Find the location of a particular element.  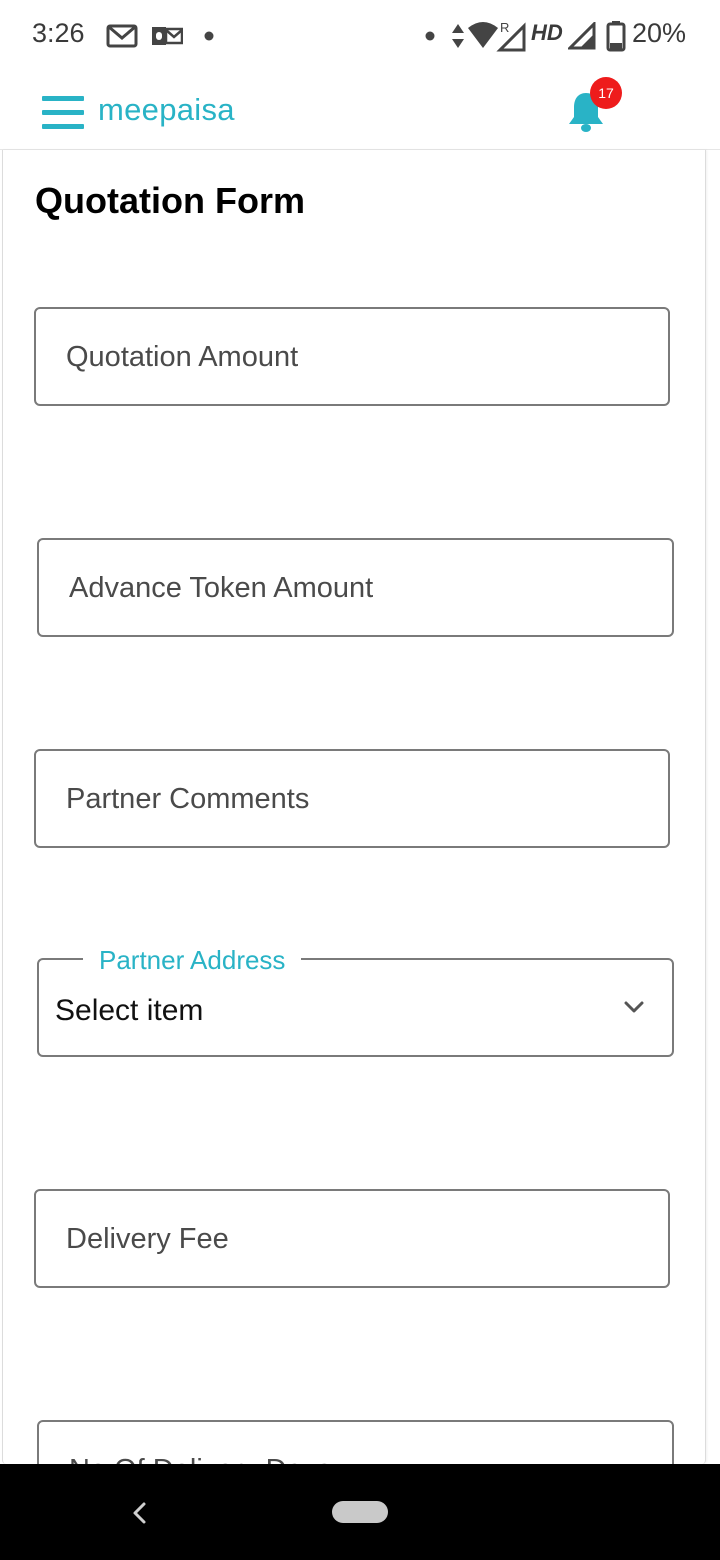

svg-text: R is located at coordinates (504, 27).